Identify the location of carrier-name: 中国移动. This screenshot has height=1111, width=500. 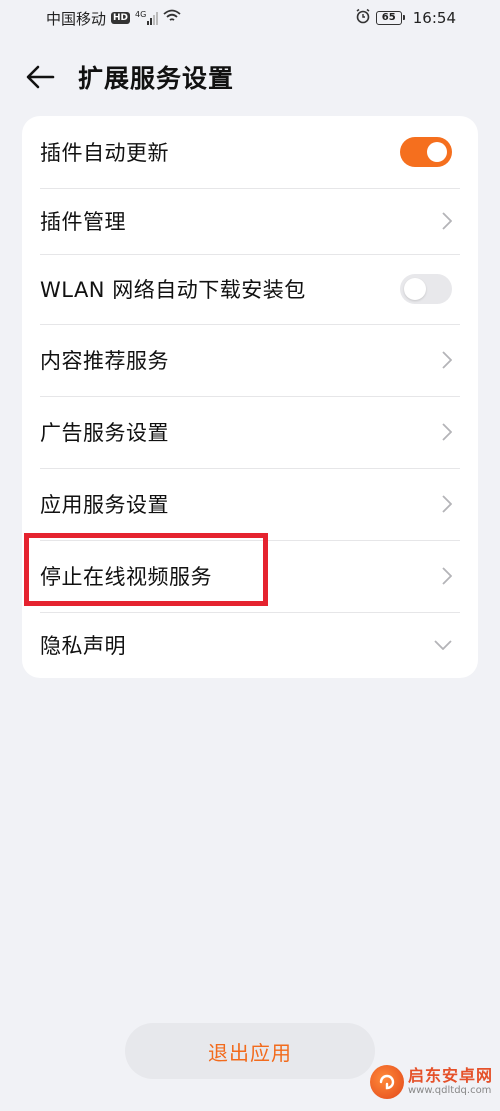
(76, 18).